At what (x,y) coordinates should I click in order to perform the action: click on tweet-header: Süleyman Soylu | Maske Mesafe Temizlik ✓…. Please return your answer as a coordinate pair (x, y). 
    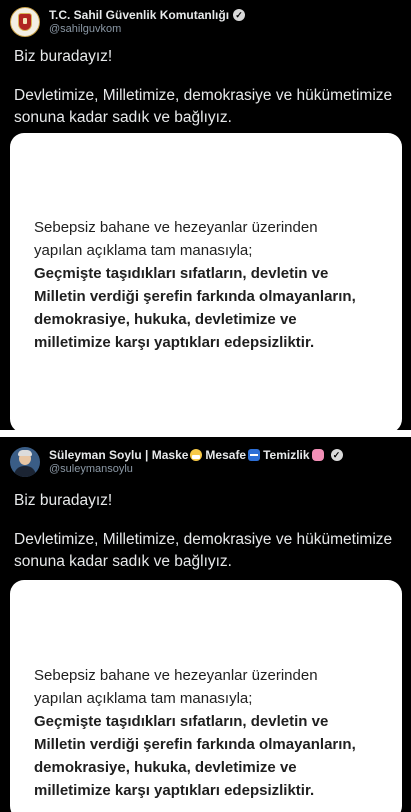
    Looking at the image, I should click on (176, 462).